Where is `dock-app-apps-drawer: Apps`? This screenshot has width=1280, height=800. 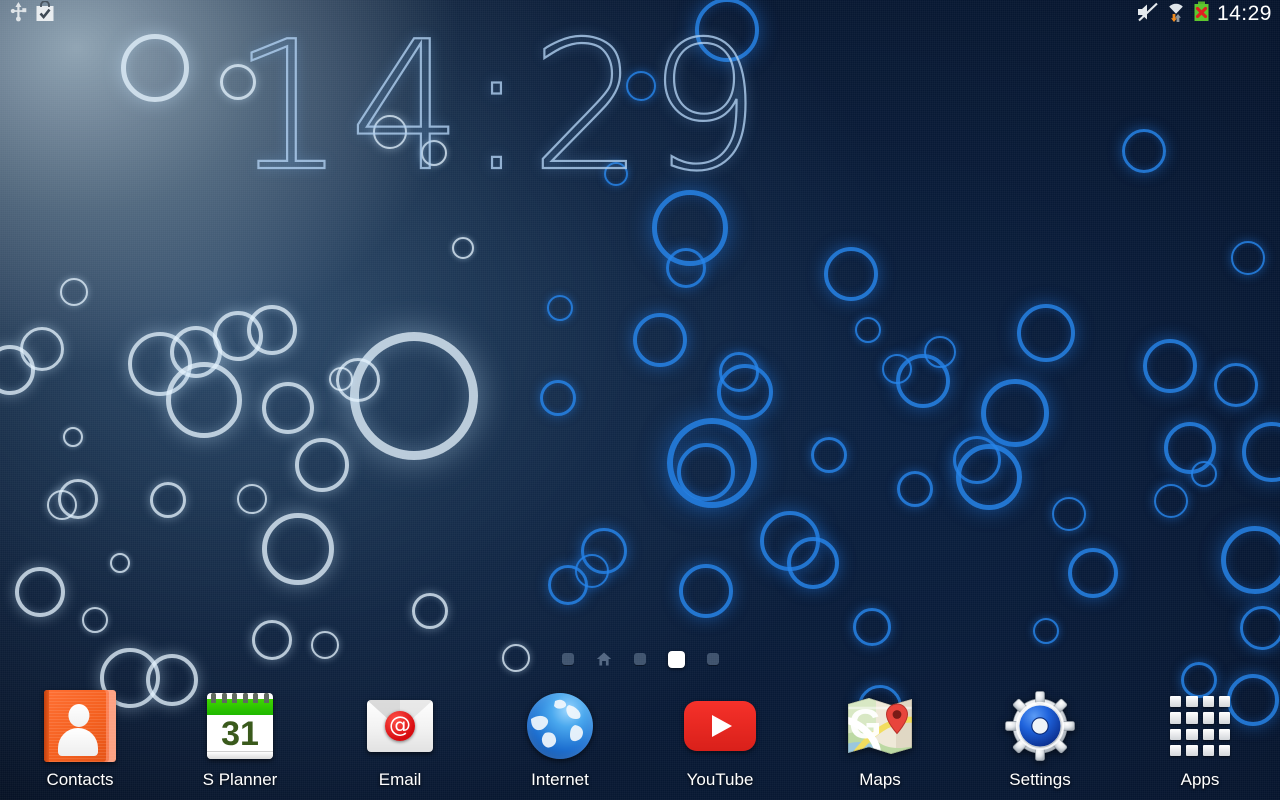 dock-app-apps-drawer: Apps is located at coordinates (1200, 736).